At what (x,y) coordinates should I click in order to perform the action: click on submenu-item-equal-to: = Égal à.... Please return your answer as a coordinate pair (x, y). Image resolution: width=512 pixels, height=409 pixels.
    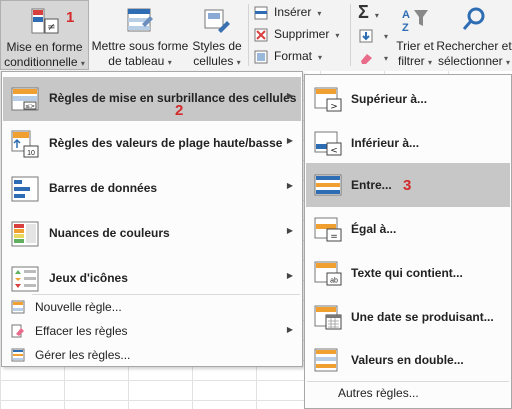
    Looking at the image, I should click on (408, 229).